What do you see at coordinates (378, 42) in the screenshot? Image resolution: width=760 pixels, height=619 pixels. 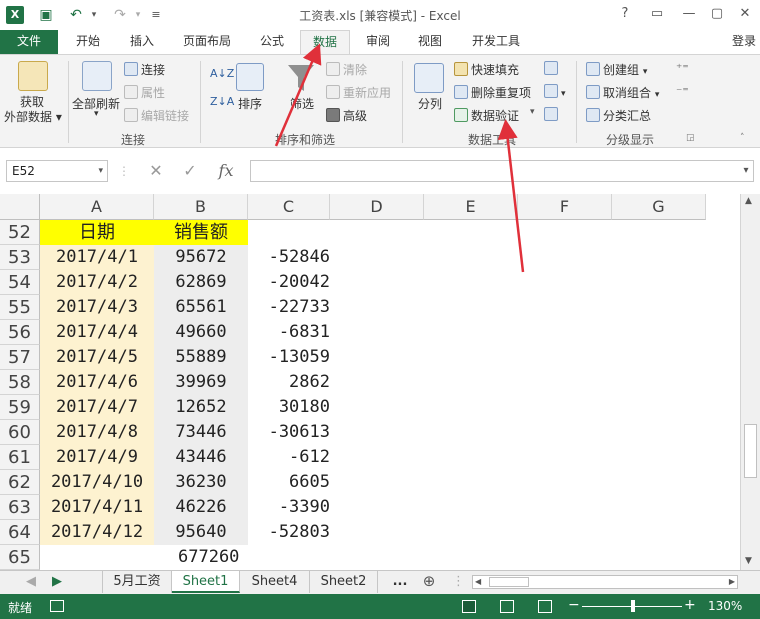 I see `tab-review: 审阅` at bounding box center [378, 42].